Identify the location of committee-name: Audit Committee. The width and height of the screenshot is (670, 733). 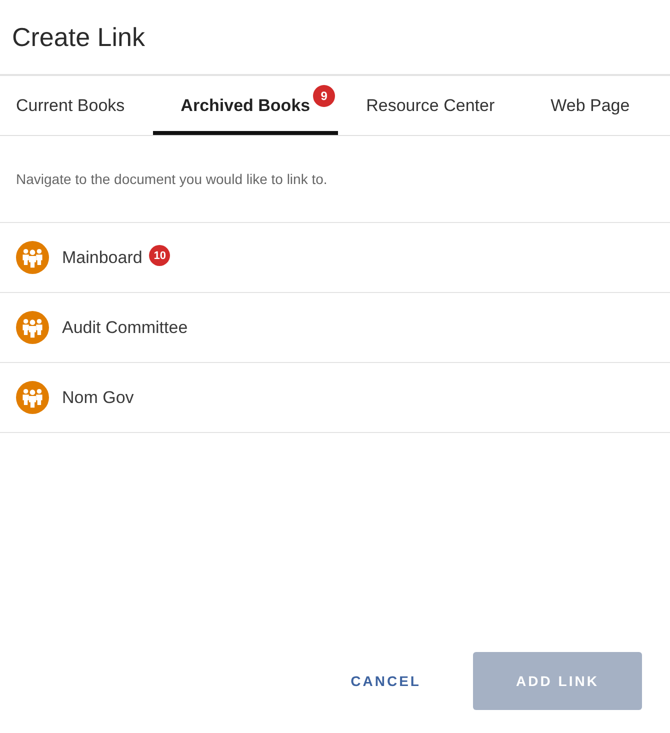
(125, 328).